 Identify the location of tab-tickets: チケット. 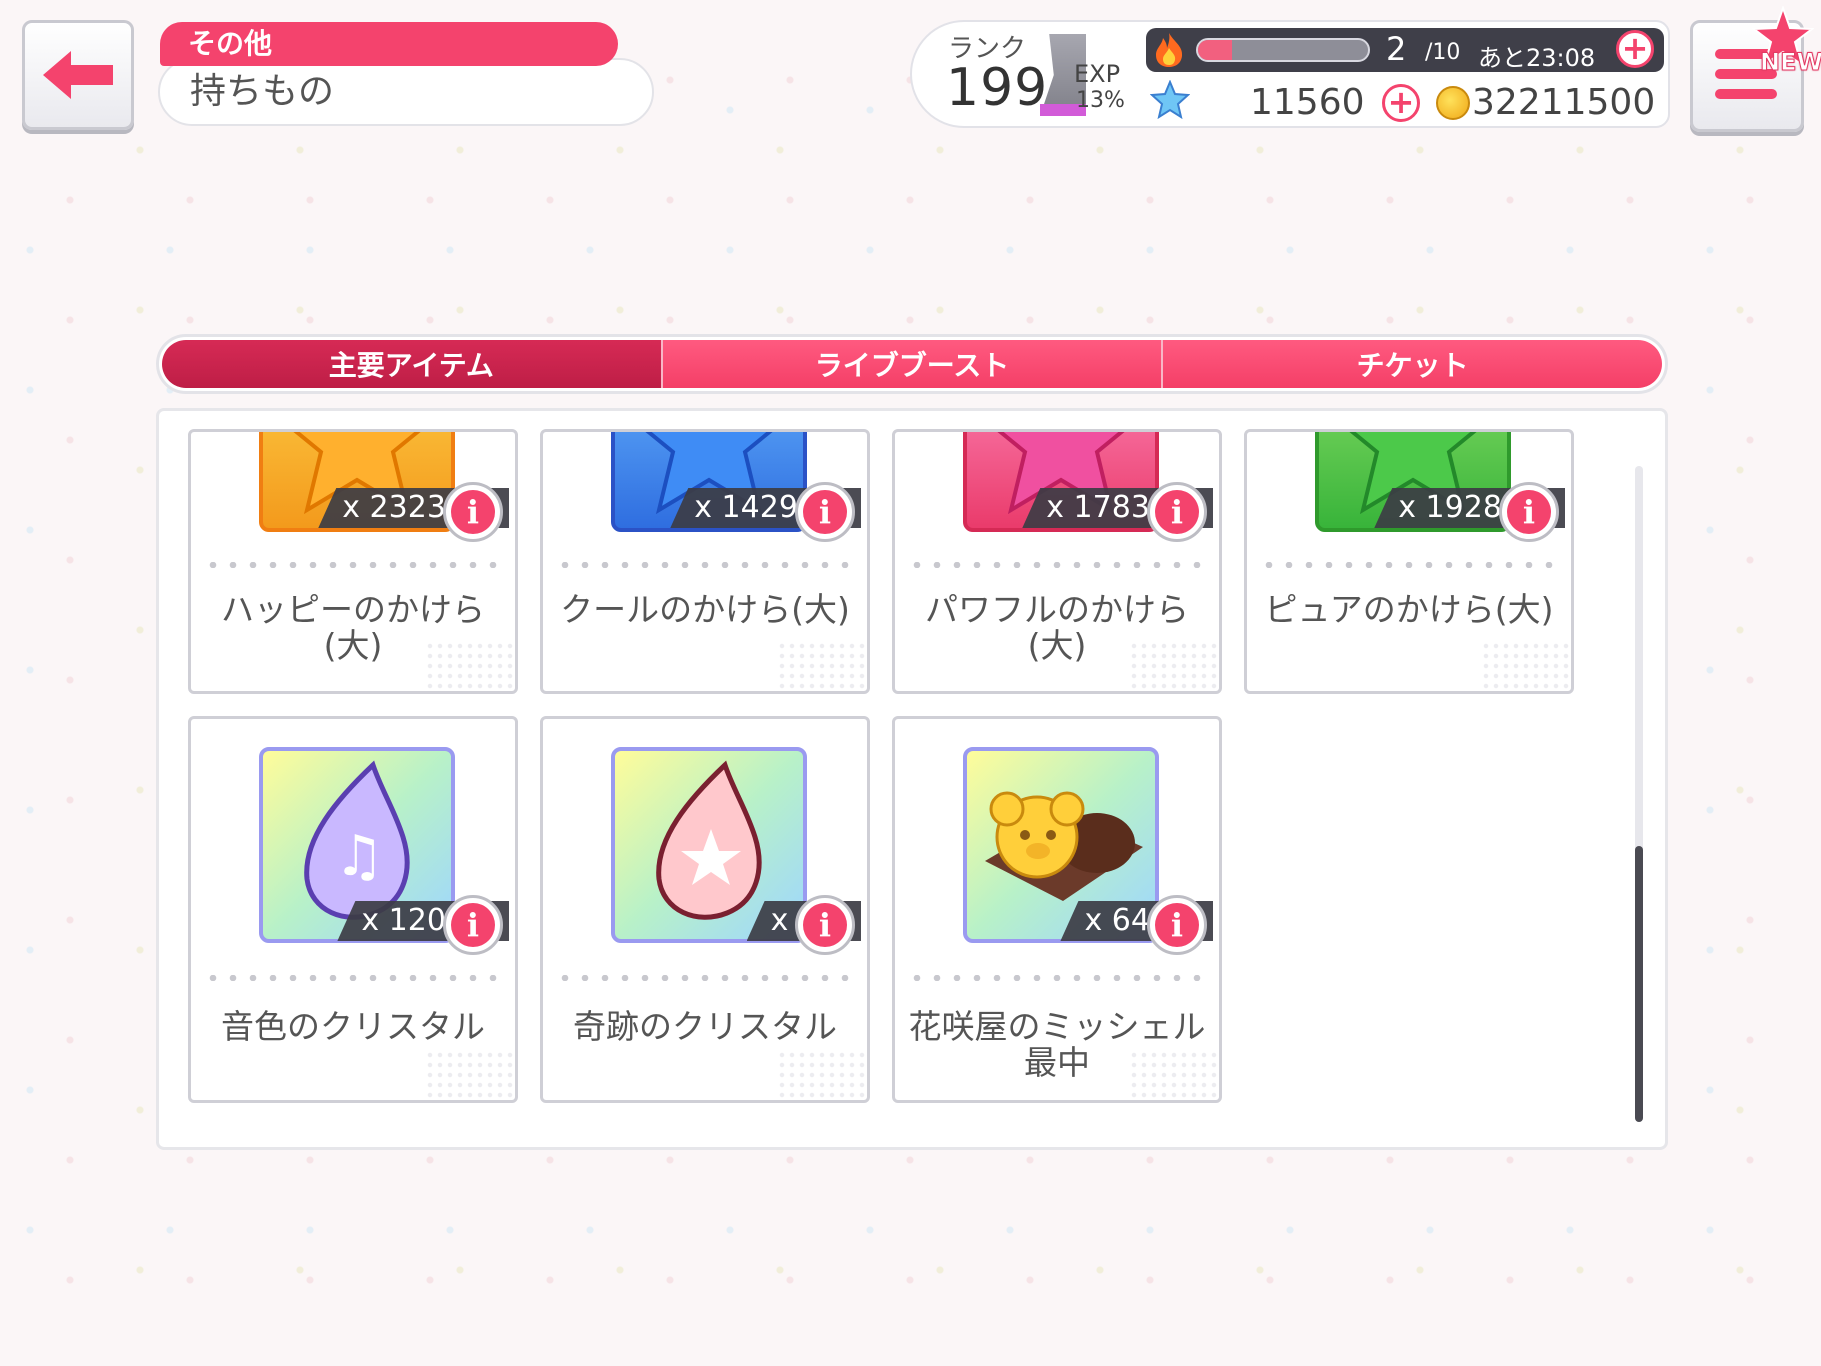
(1413, 364).